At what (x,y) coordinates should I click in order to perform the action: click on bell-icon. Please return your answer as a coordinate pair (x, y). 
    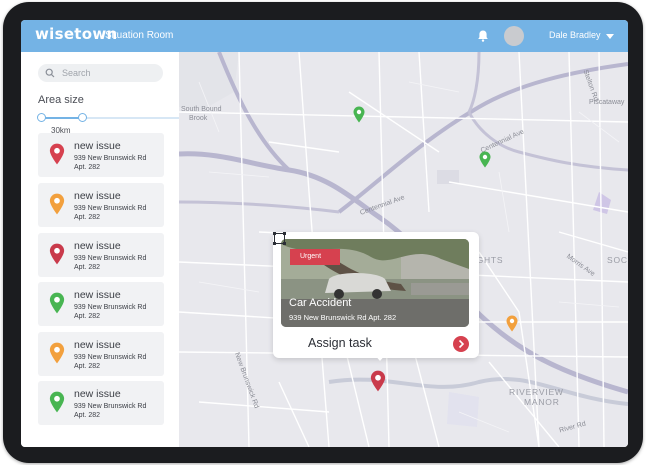
    Looking at the image, I should click on (483, 36).